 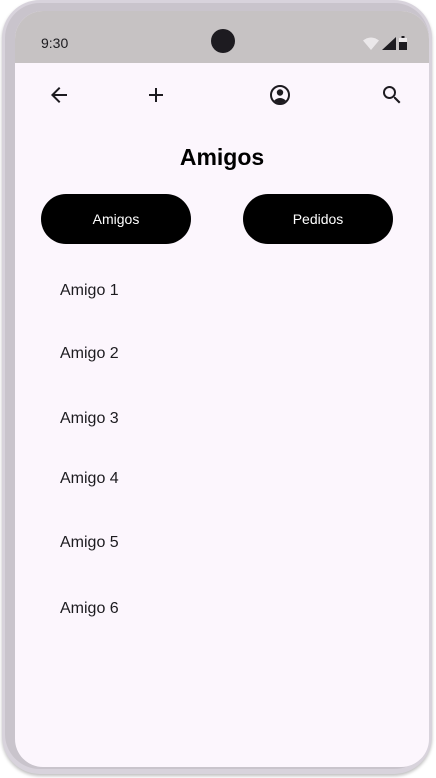 I want to click on cell-signal-icon, so click(x=389, y=43).